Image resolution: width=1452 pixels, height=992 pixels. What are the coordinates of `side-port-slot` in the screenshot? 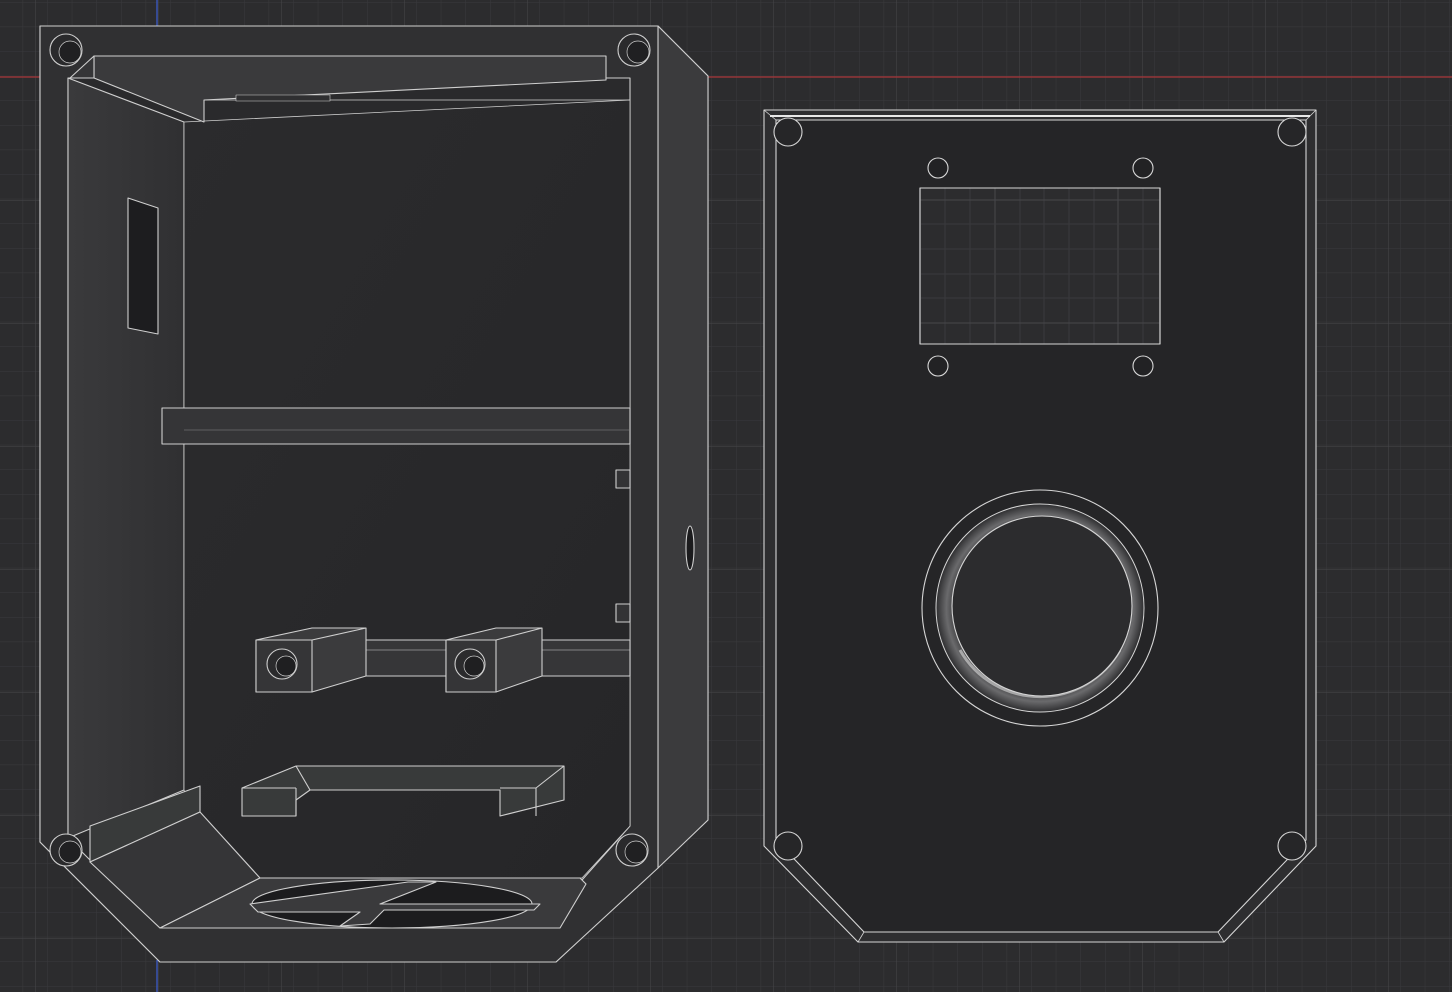 It's located at (143, 266).